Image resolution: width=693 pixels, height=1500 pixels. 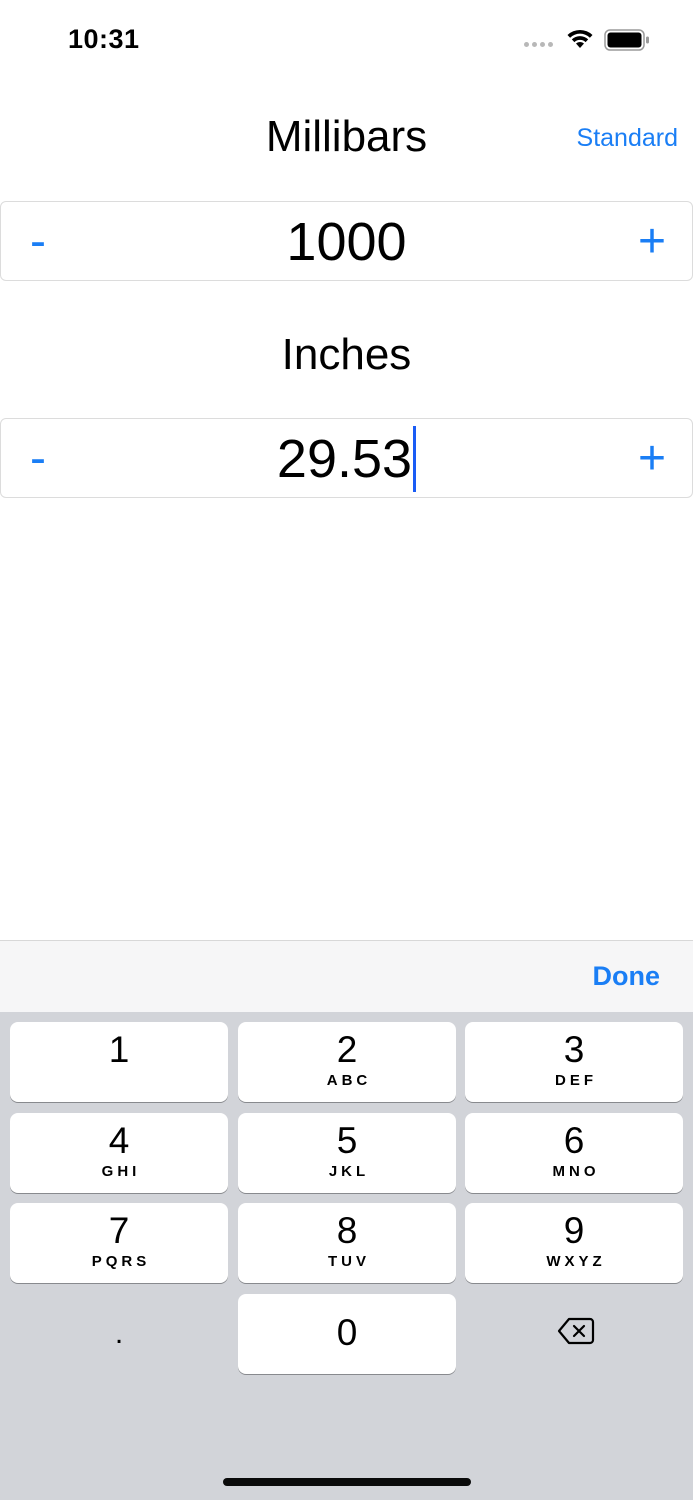 I want to click on key-digit: 6, so click(x=574, y=1140).